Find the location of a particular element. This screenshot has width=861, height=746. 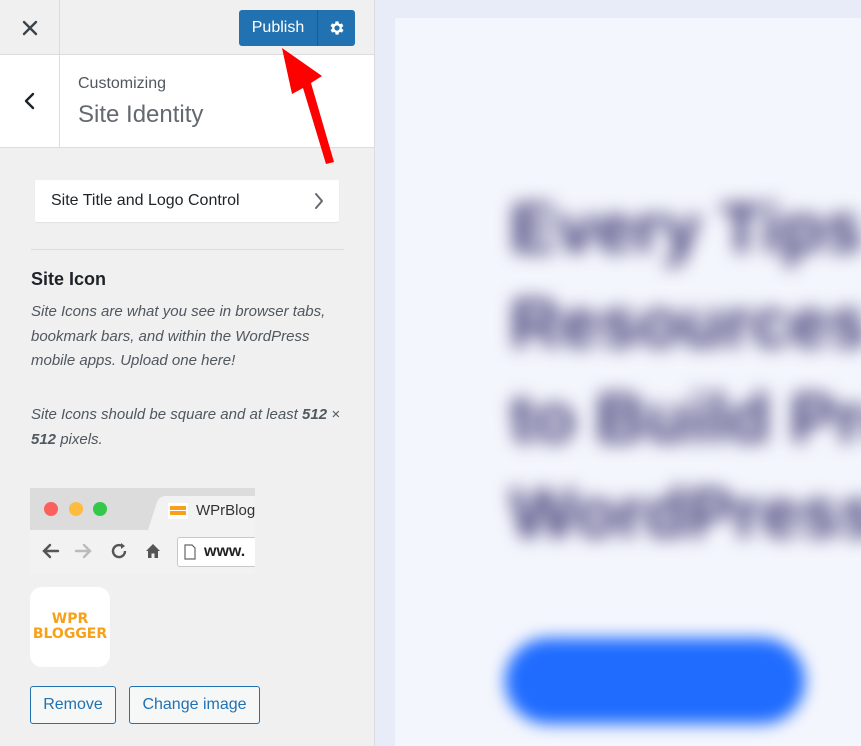

breadcrumb: Customizing is located at coordinates (122, 83).